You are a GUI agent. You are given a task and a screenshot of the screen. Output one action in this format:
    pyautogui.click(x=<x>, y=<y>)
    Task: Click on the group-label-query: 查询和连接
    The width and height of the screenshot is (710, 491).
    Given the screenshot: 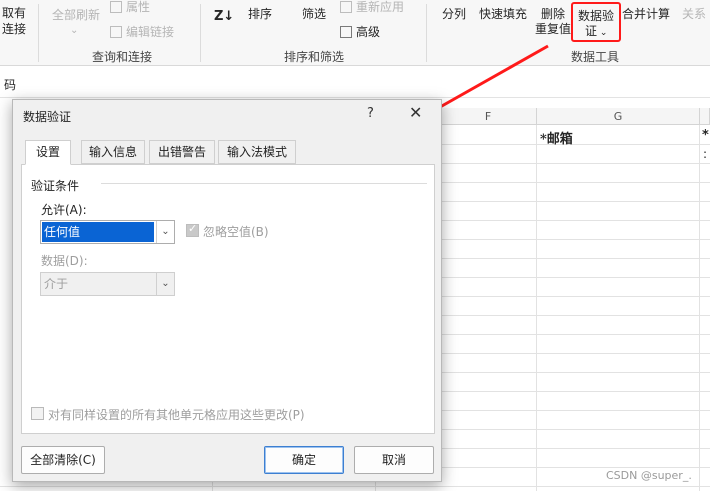 What is the action you would take?
    pyautogui.click(x=122, y=57)
    